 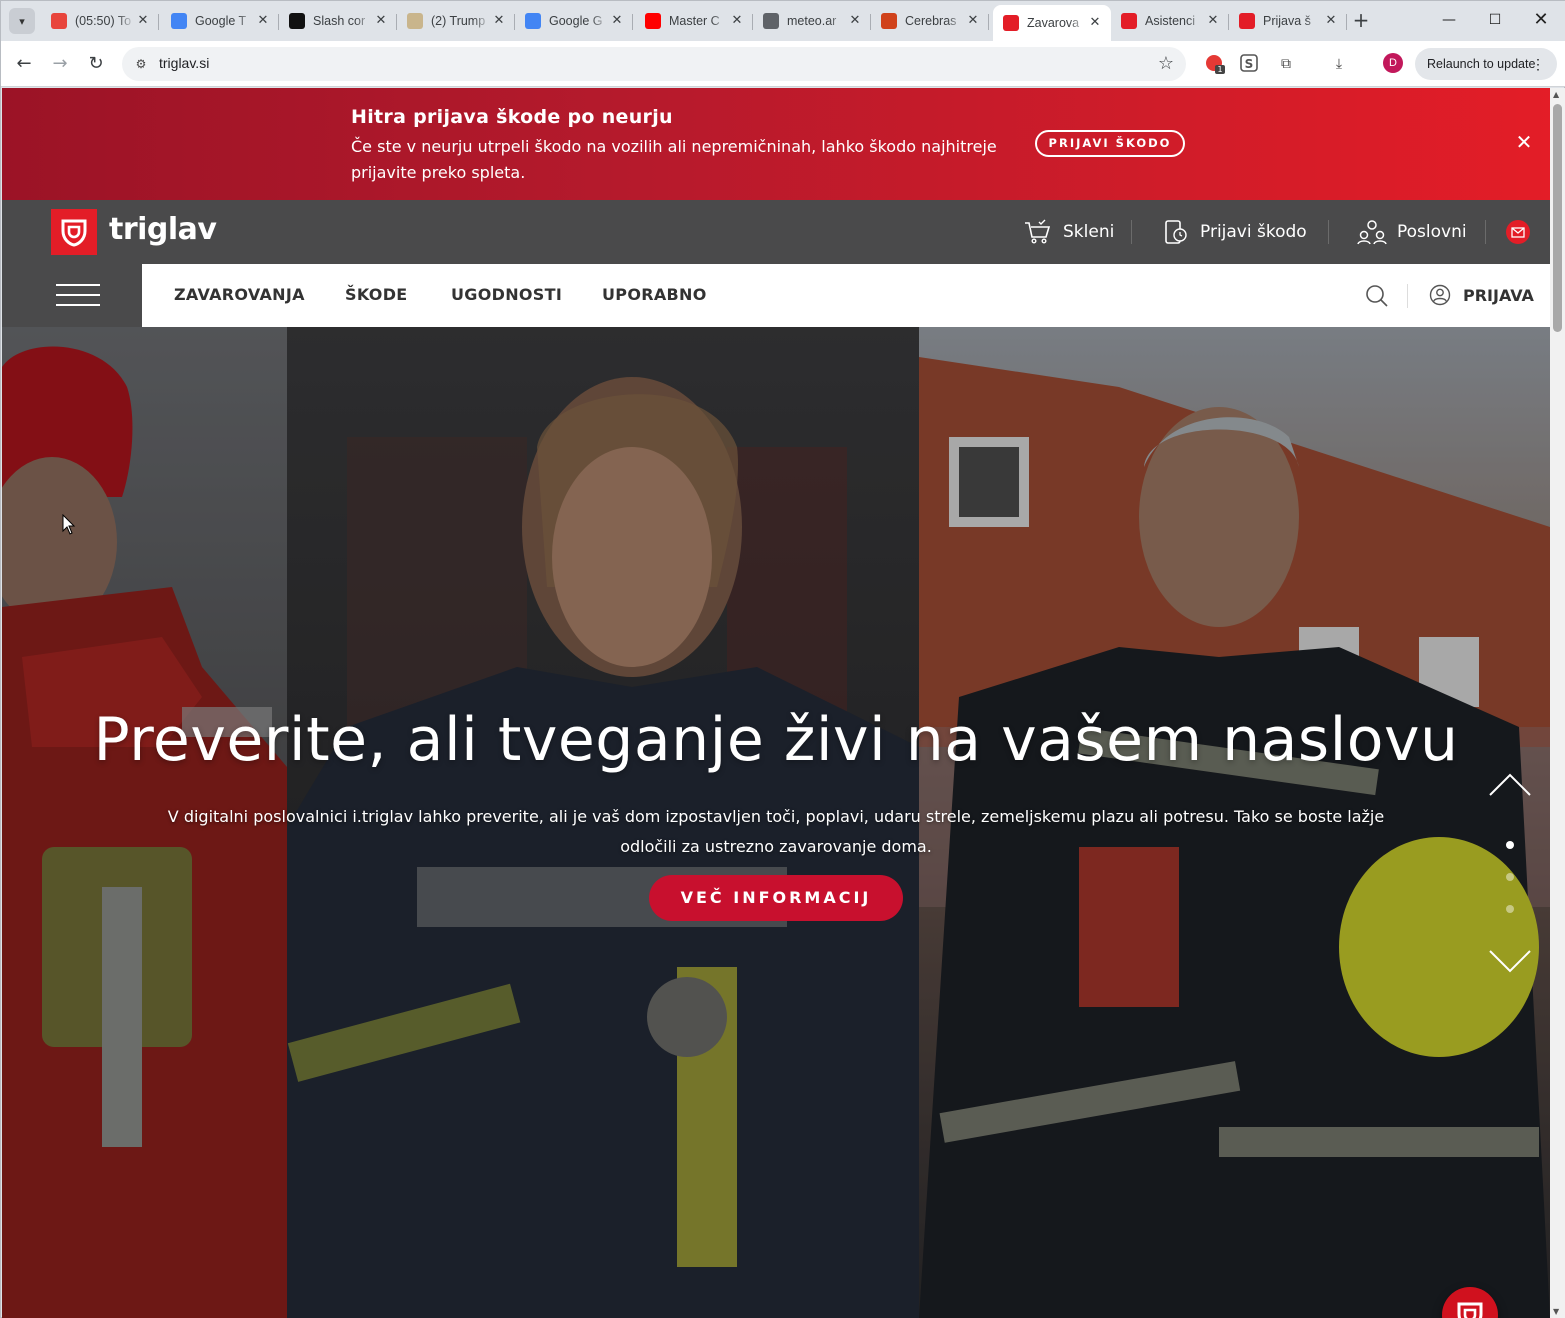 I want to click on tab-label: Zavarova, so click(x=1053, y=23).